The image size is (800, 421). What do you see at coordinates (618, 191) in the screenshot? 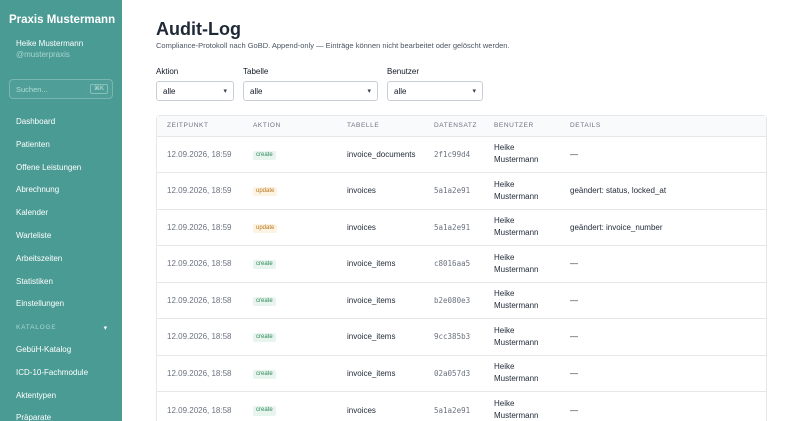
I see `cell-details: geändert: status, locked_at` at bounding box center [618, 191].